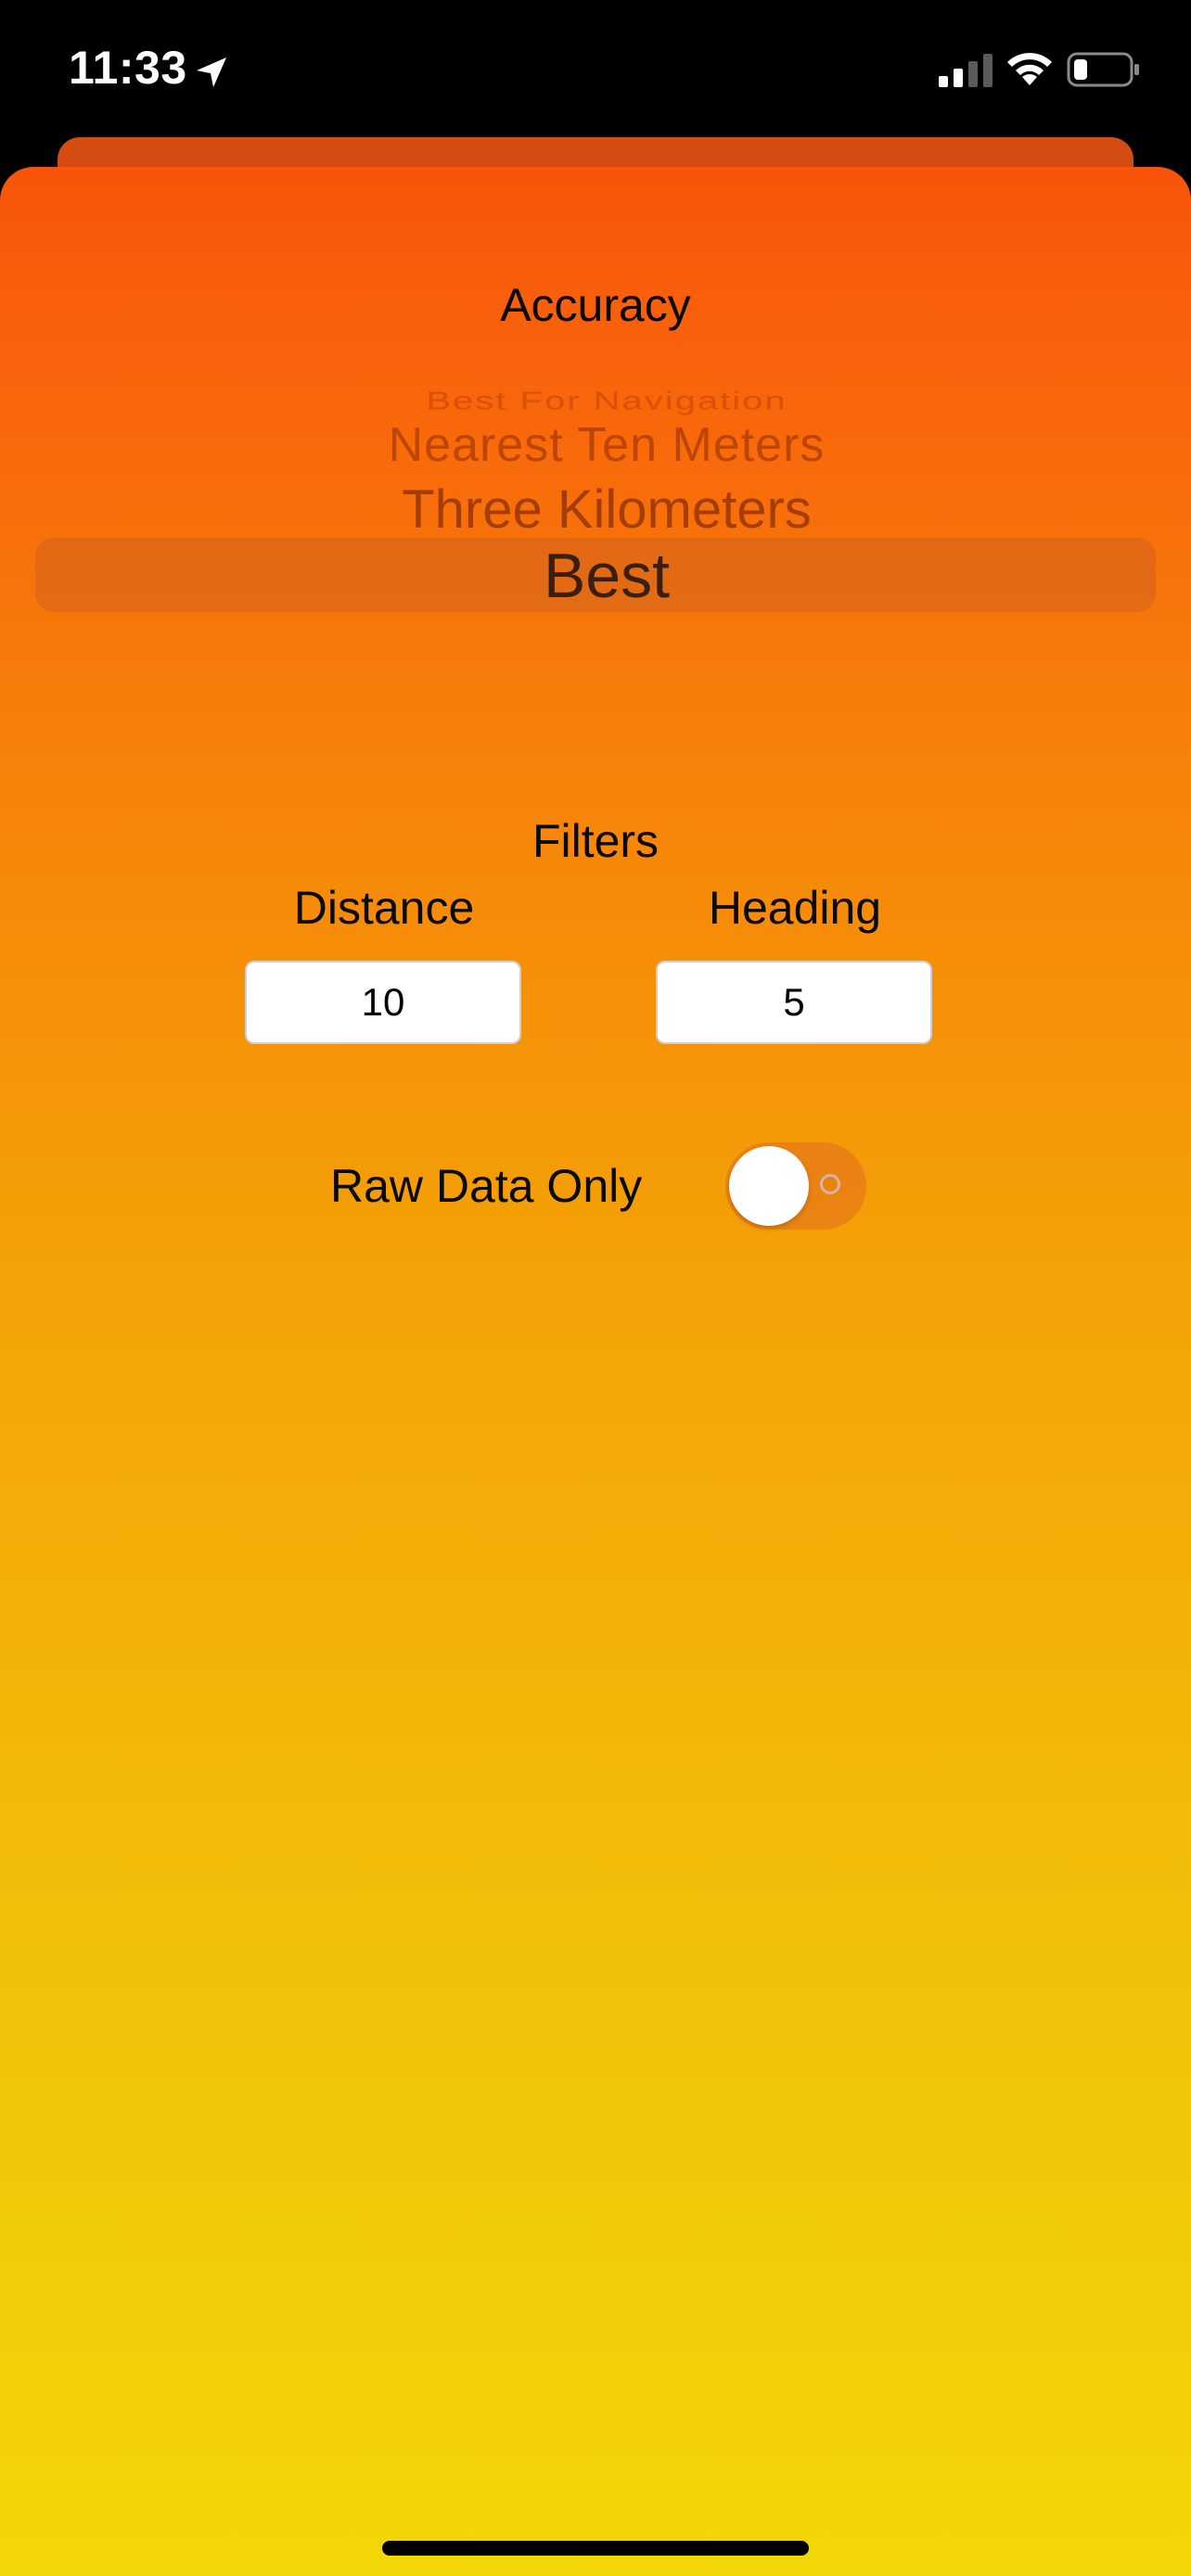 The height and width of the screenshot is (2576, 1191). What do you see at coordinates (794, 1003) in the screenshot?
I see `heading-input` at bounding box center [794, 1003].